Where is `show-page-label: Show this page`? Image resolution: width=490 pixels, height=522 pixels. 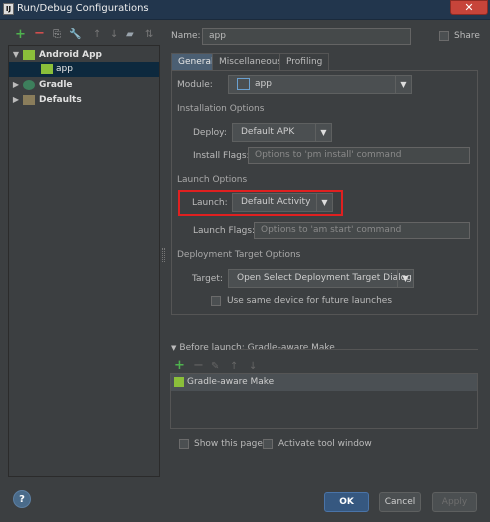 show-page-label: Show this page is located at coordinates (228, 444).